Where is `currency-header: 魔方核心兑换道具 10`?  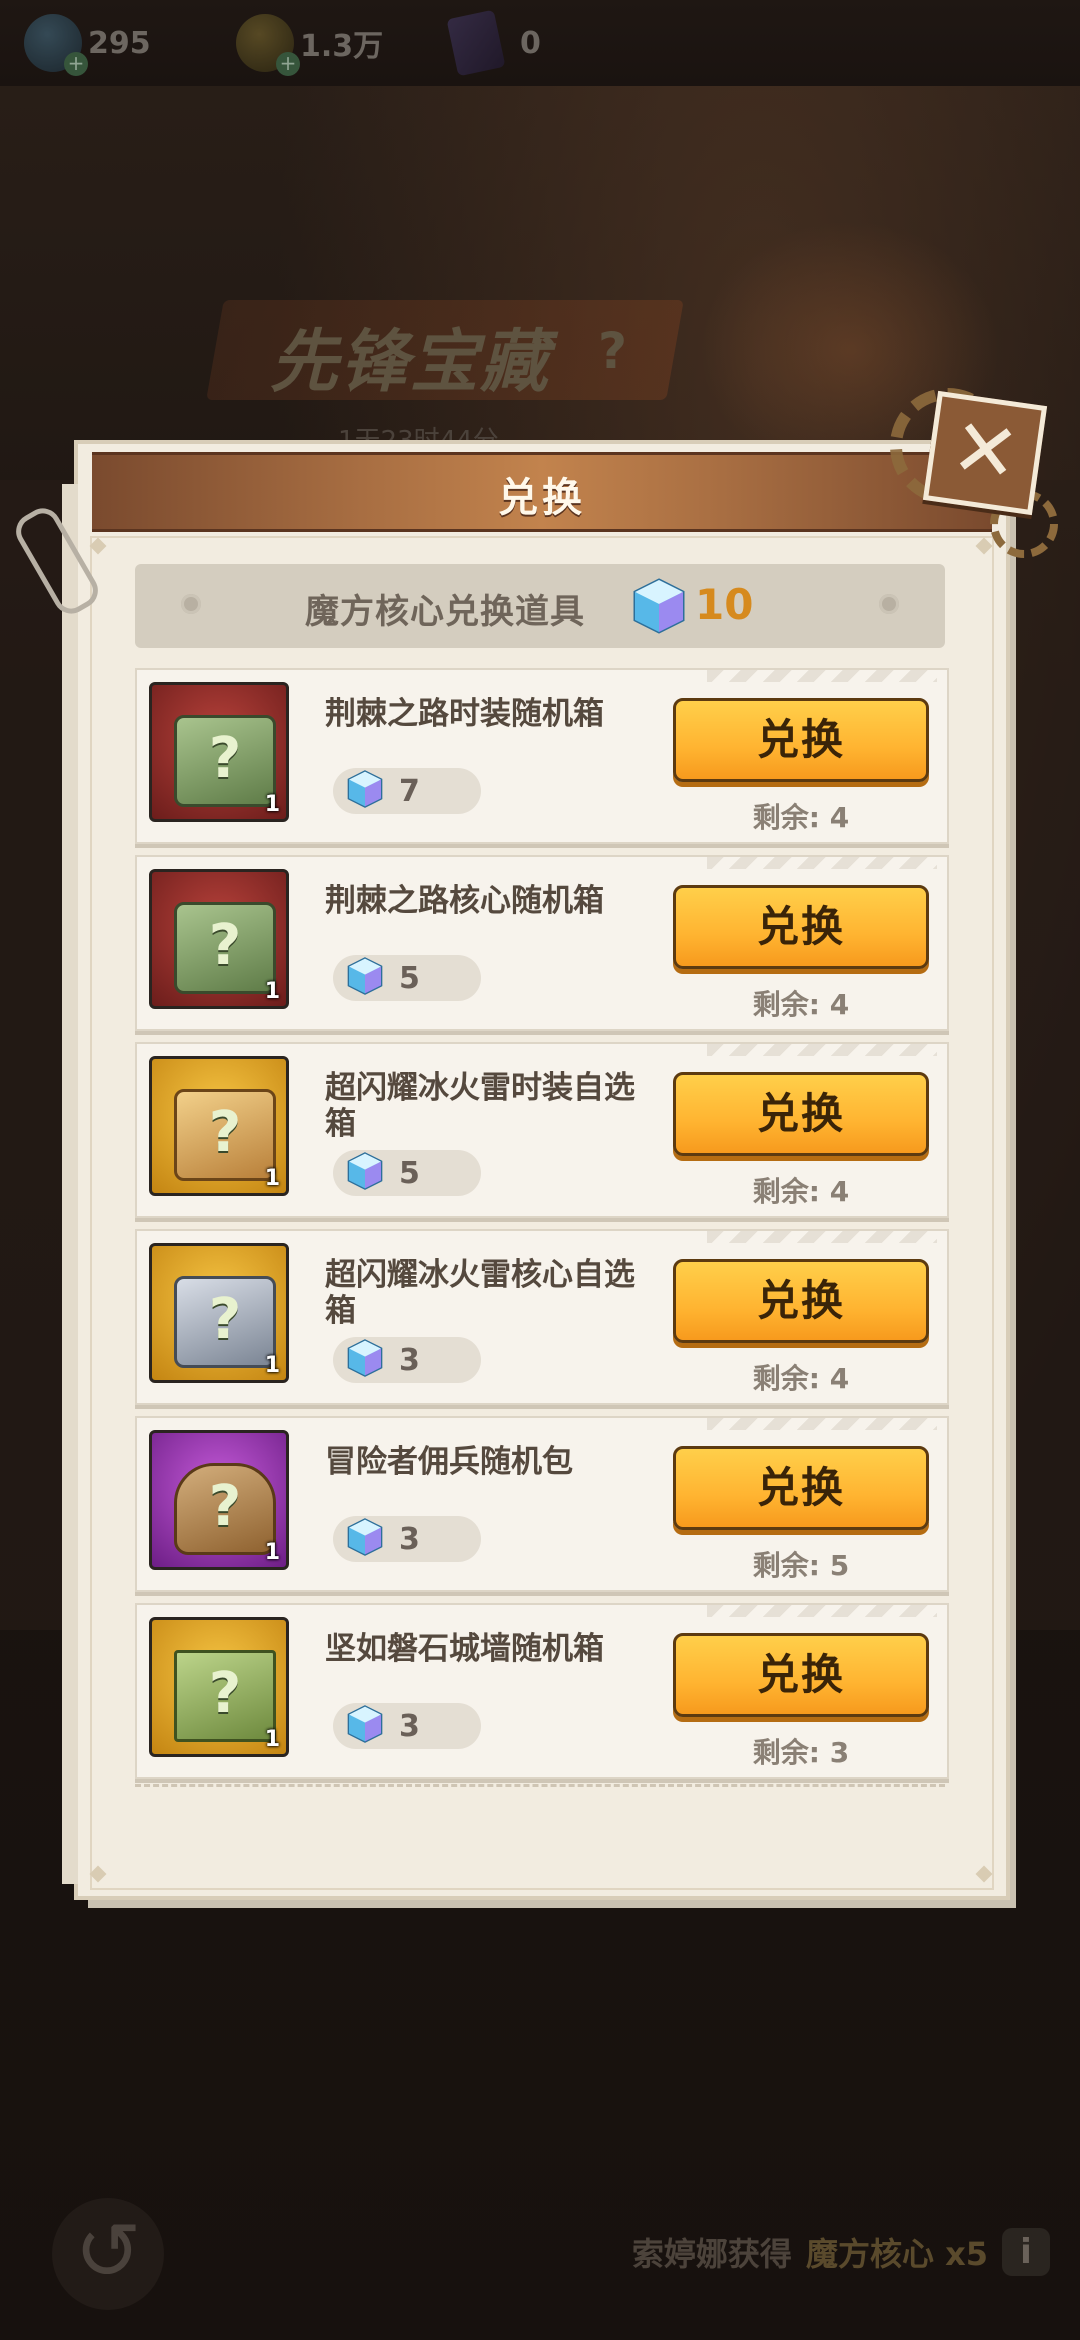 currency-header: 魔方核心兑换道具 10 is located at coordinates (540, 606).